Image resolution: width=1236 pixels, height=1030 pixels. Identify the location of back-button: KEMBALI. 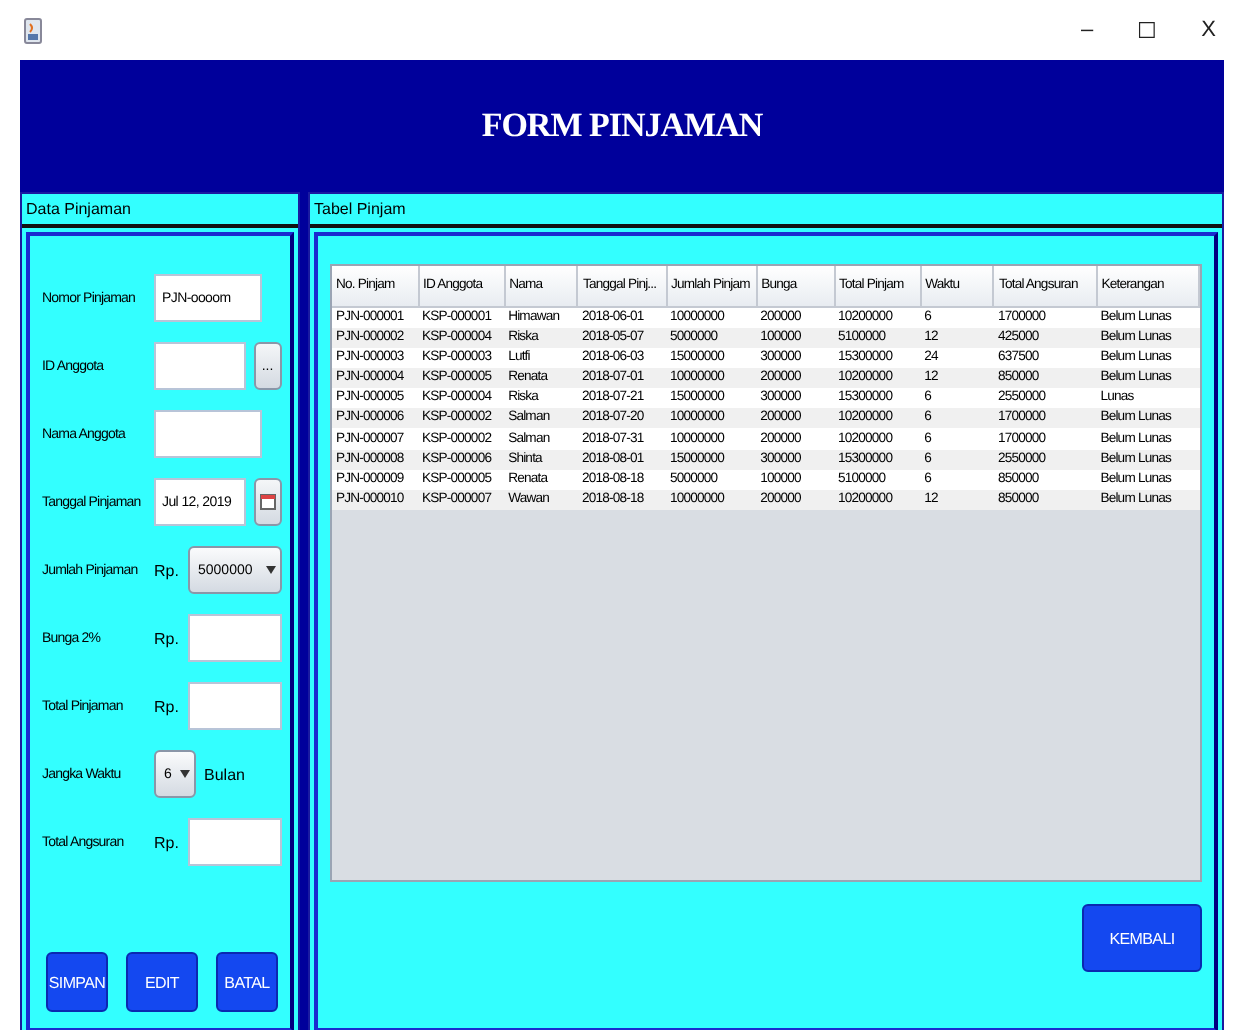
(1142, 938).